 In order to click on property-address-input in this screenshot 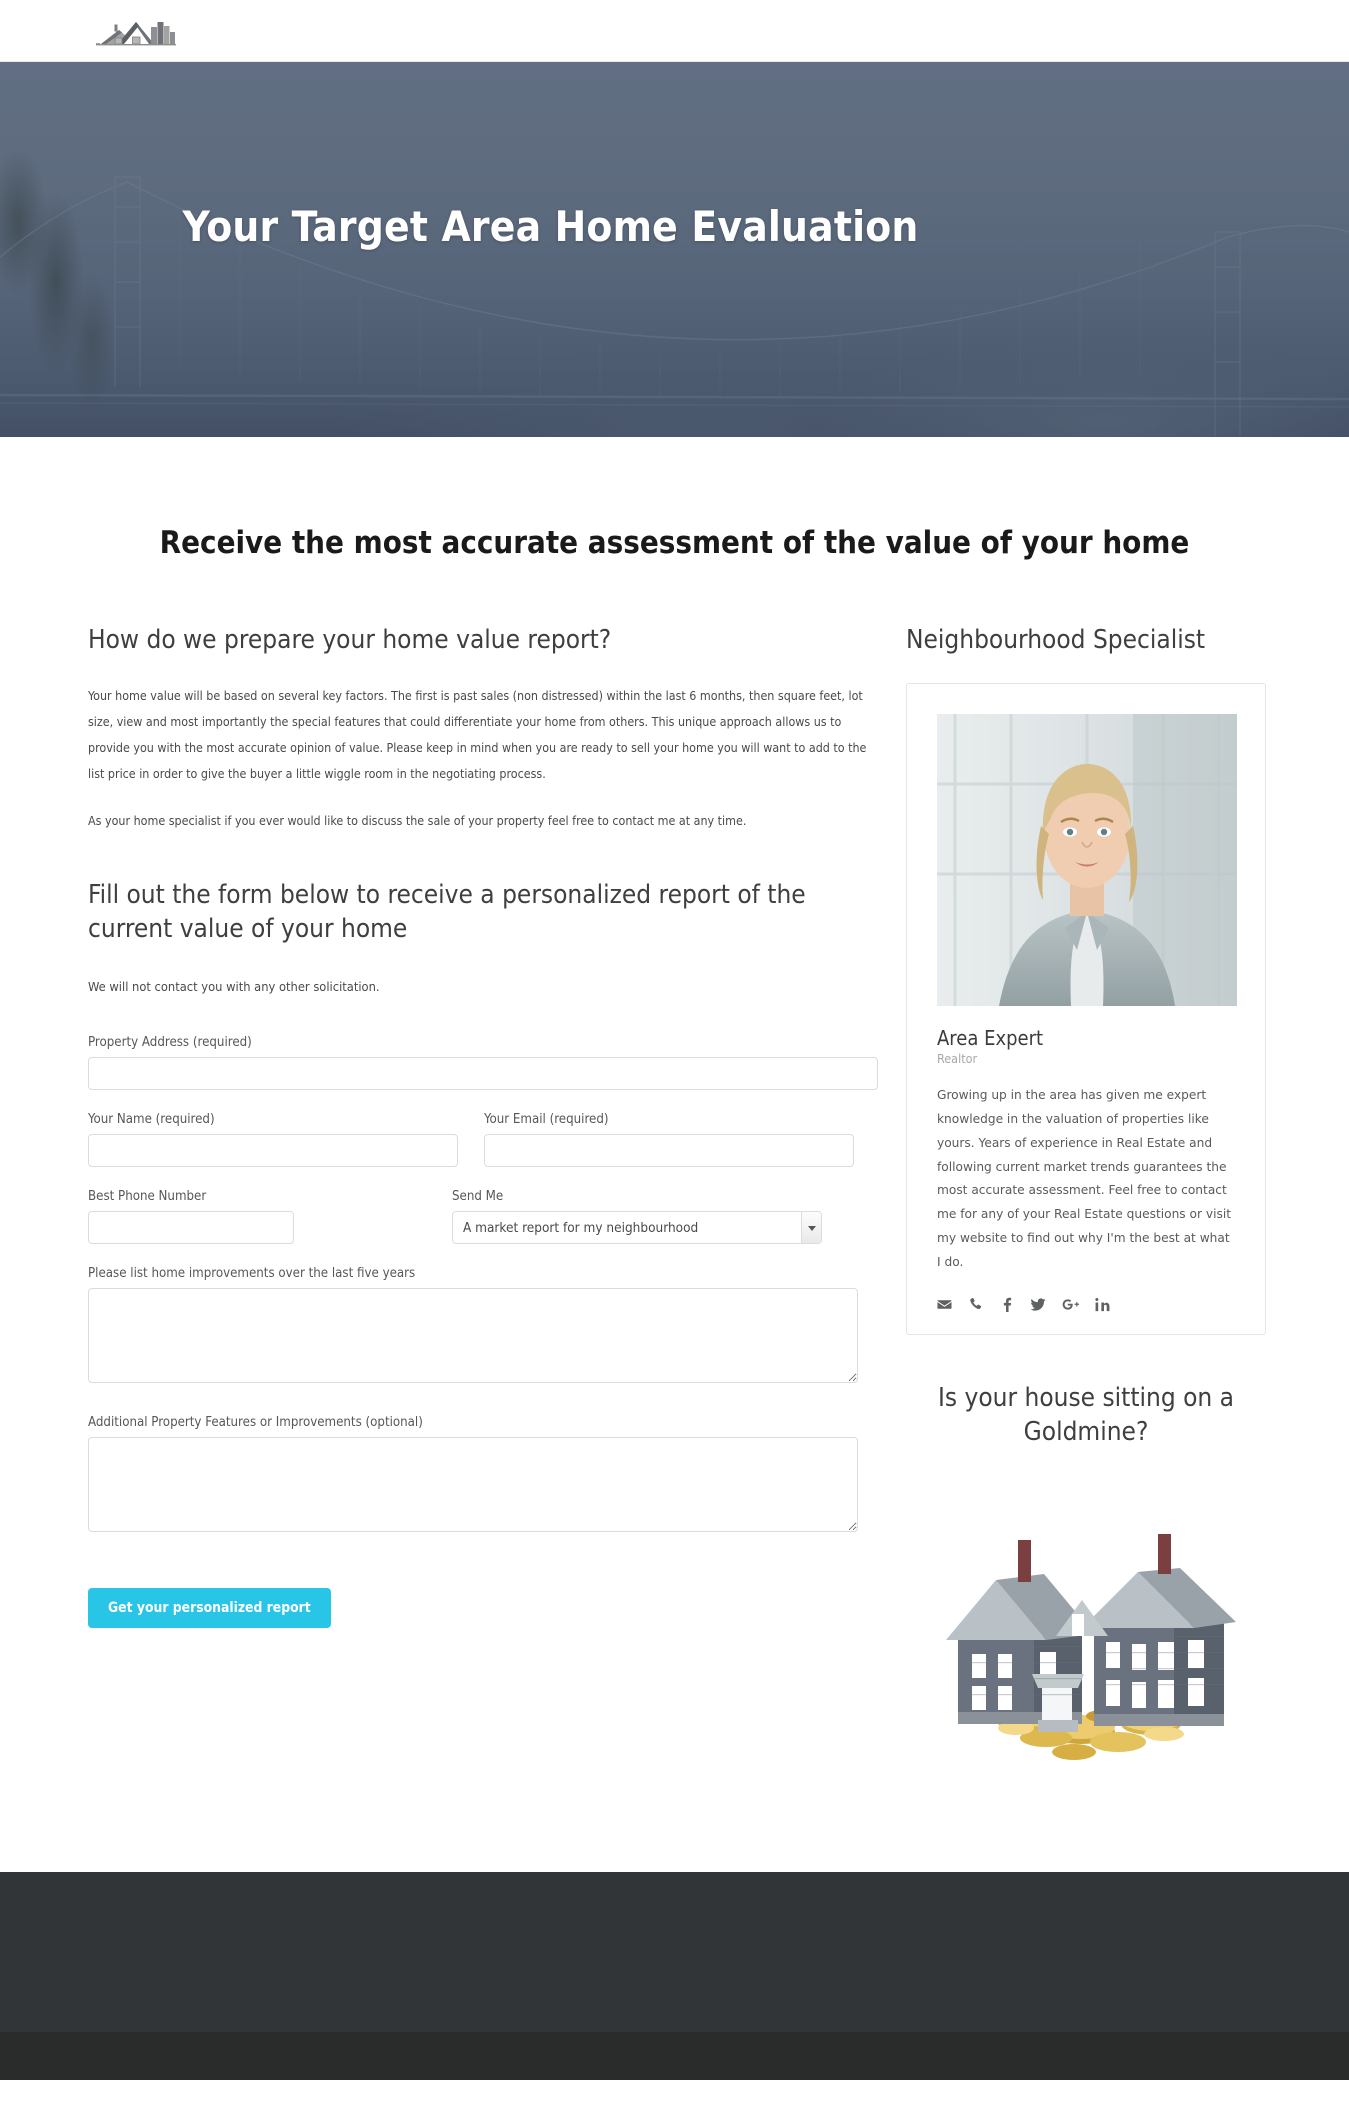, I will do `click(483, 1074)`.